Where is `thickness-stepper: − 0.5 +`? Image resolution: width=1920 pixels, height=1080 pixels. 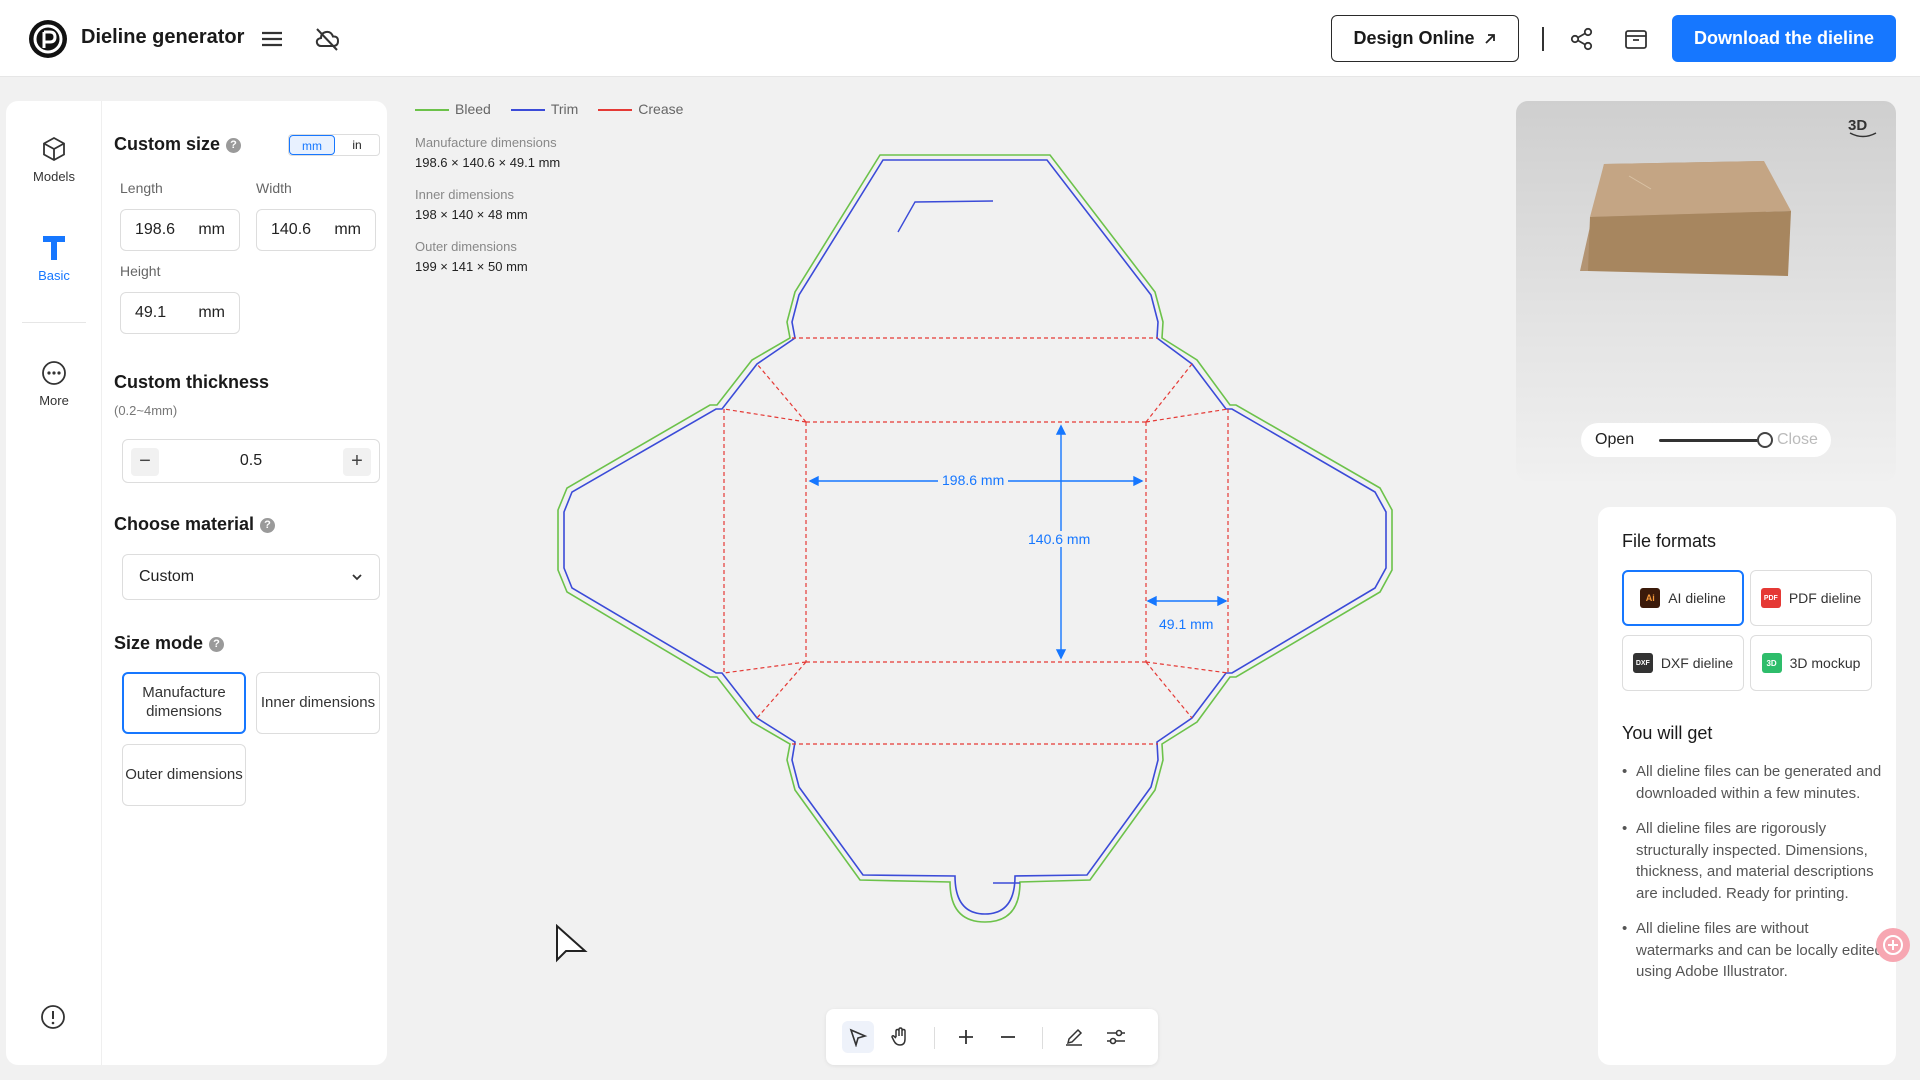 thickness-stepper: − 0.5 + is located at coordinates (251, 461).